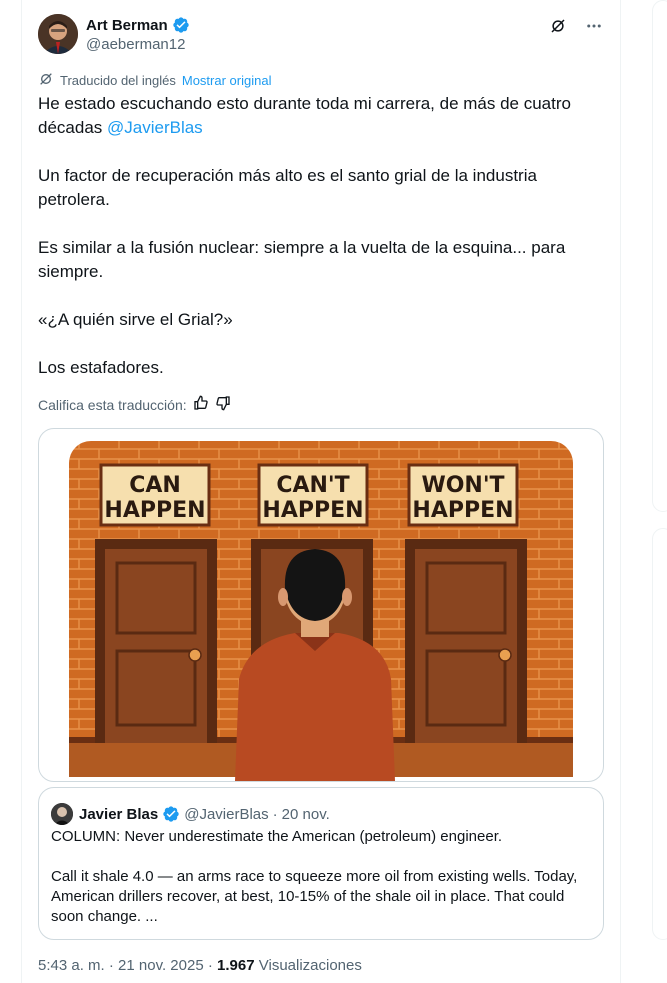 The height and width of the screenshot is (983, 667). What do you see at coordinates (135, 319) in the screenshot?
I see `tweet-paragraph: «¿A quién sirve el Grial?»` at bounding box center [135, 319].